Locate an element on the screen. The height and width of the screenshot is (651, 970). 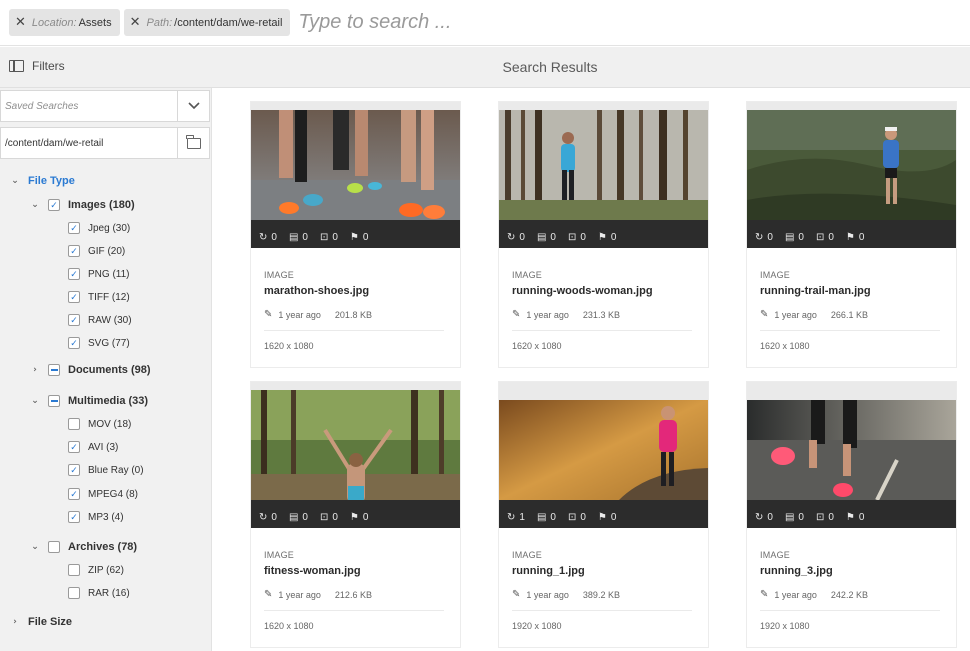
filters-toggle-button: Filters is located at coordinates (37, 66).